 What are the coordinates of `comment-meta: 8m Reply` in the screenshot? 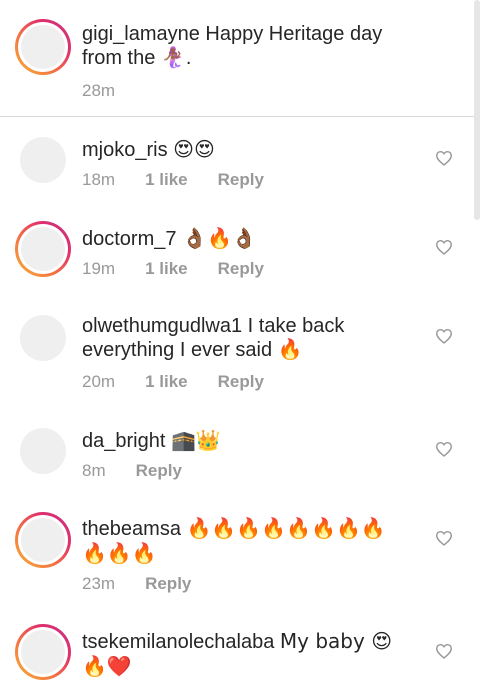 It's located at (132, 471).